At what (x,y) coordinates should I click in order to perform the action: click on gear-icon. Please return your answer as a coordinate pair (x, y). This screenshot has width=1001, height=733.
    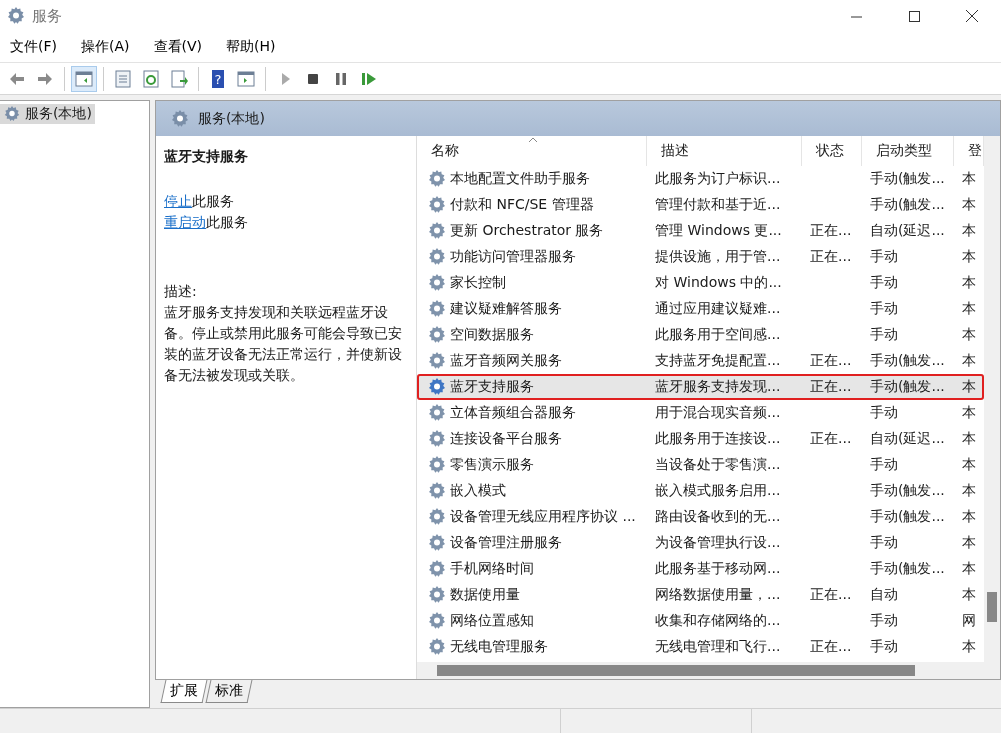
    Looking at the image, I should click on (180, 118).